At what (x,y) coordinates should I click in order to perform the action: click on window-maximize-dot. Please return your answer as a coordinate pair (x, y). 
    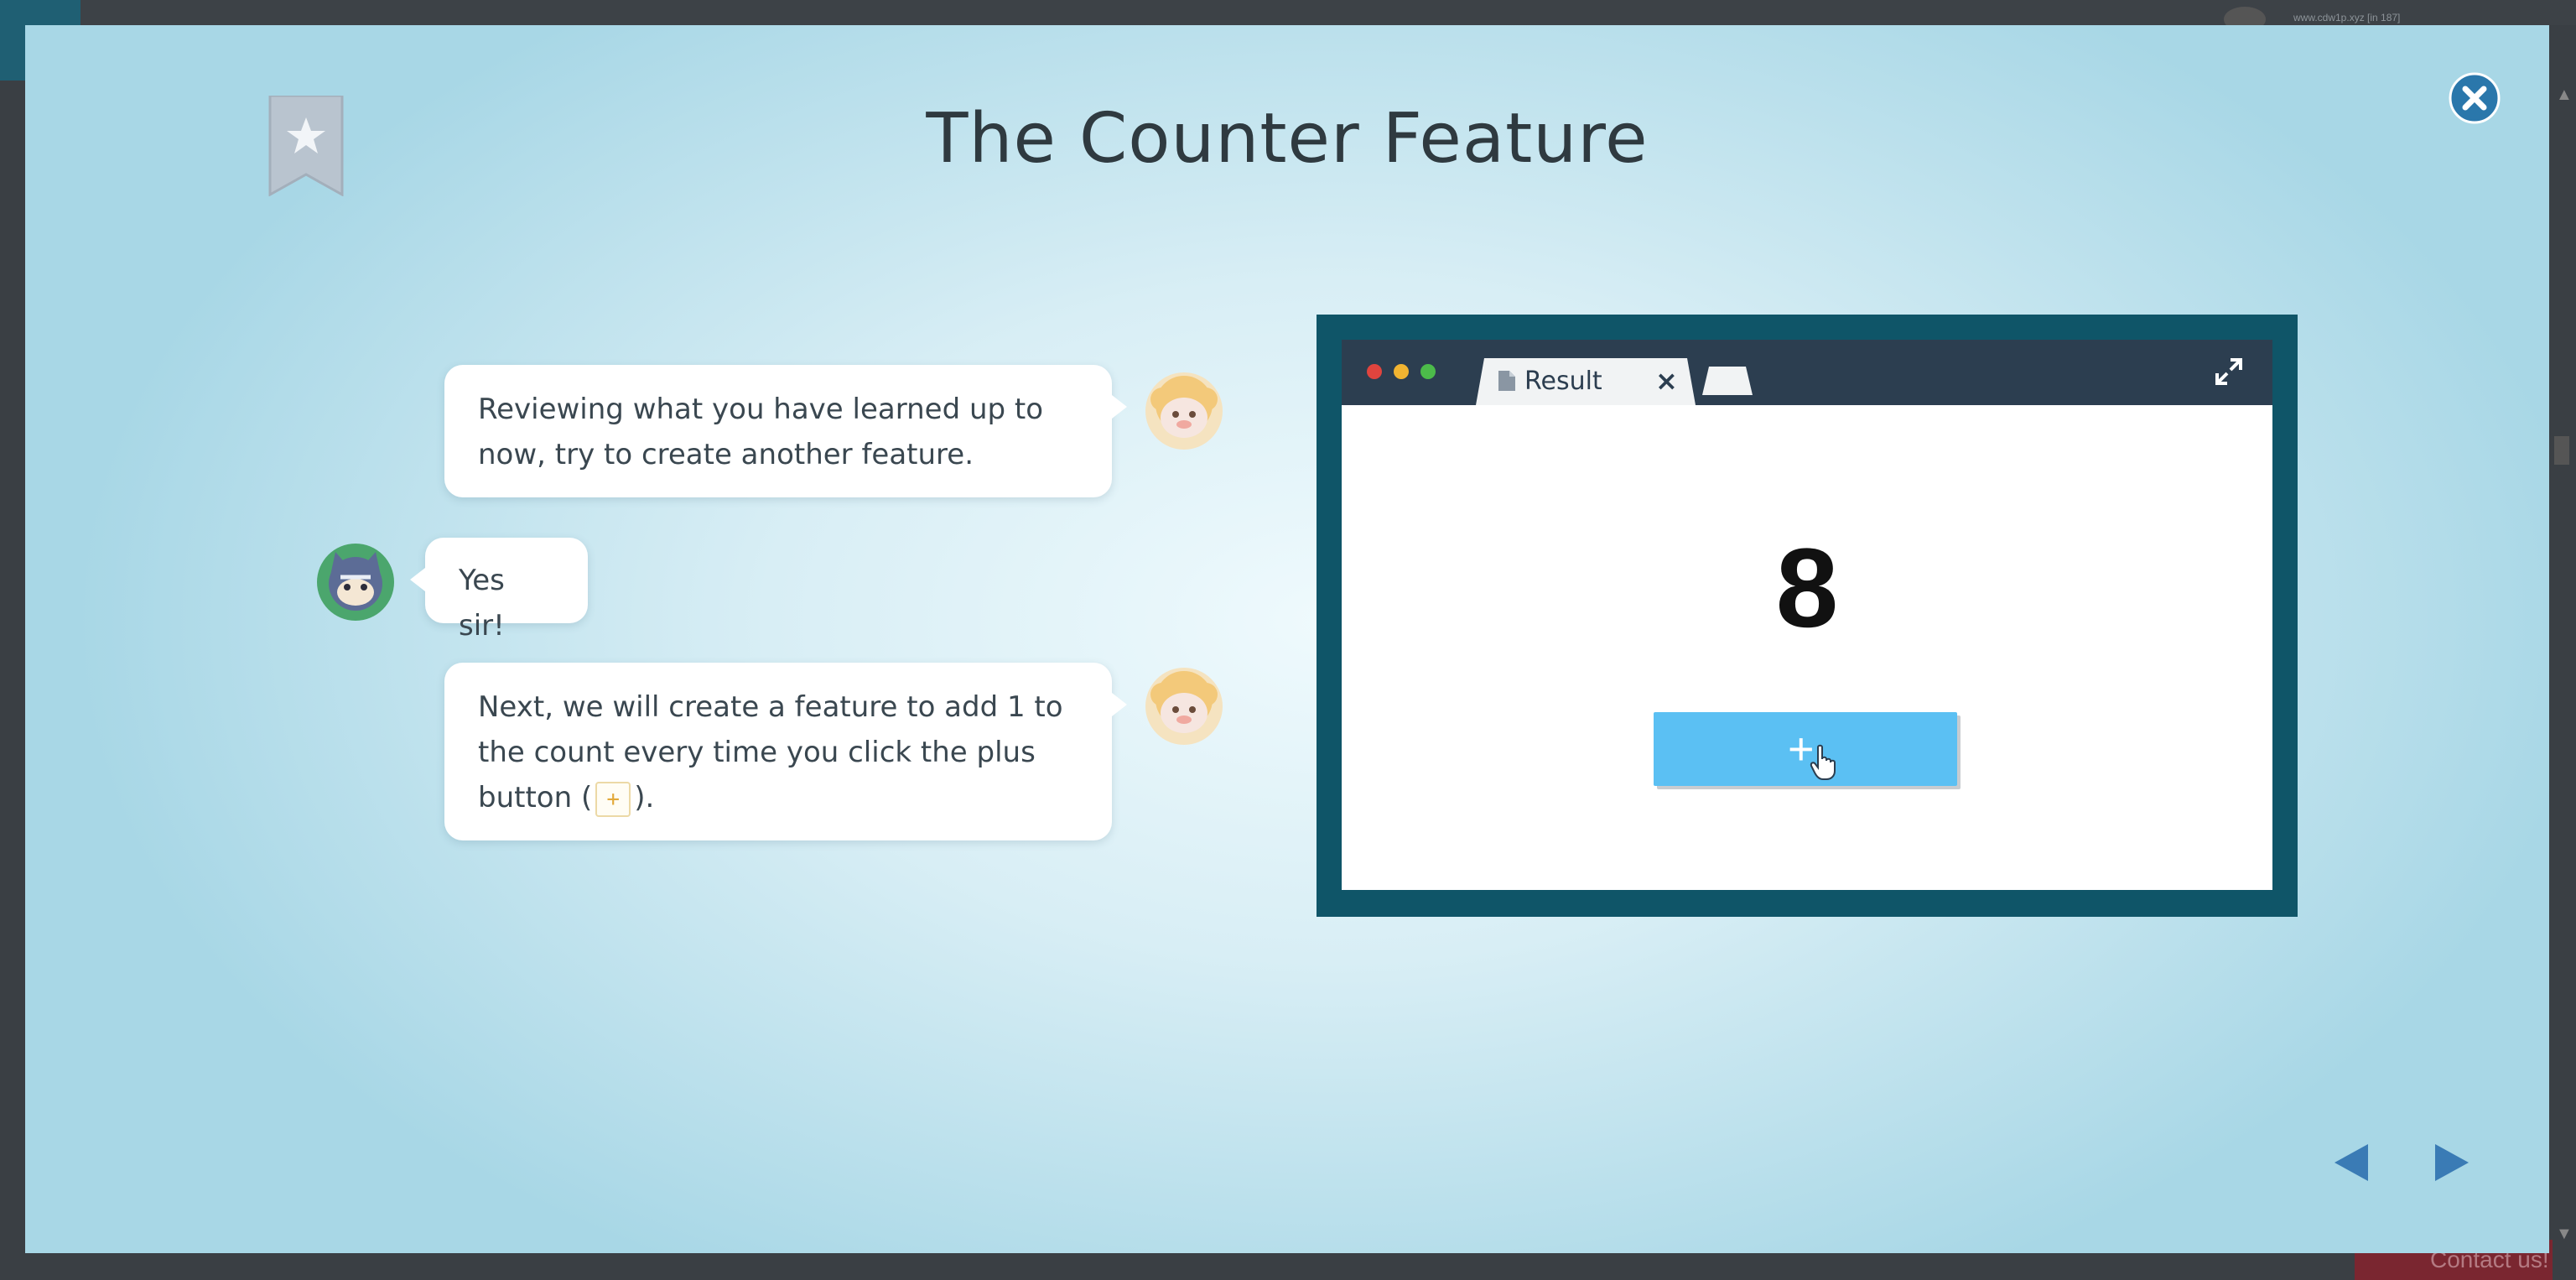
    Looking at the image, I should click on (1428, 371).